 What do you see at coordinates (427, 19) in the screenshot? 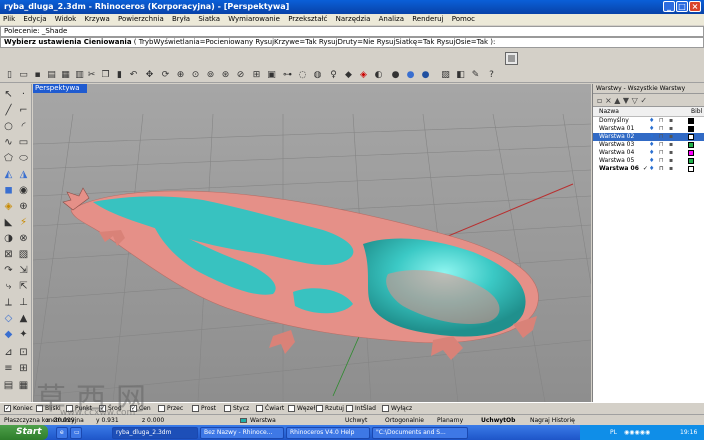
I see `menu-render: Renderuj` at bounding box center [427, 19].